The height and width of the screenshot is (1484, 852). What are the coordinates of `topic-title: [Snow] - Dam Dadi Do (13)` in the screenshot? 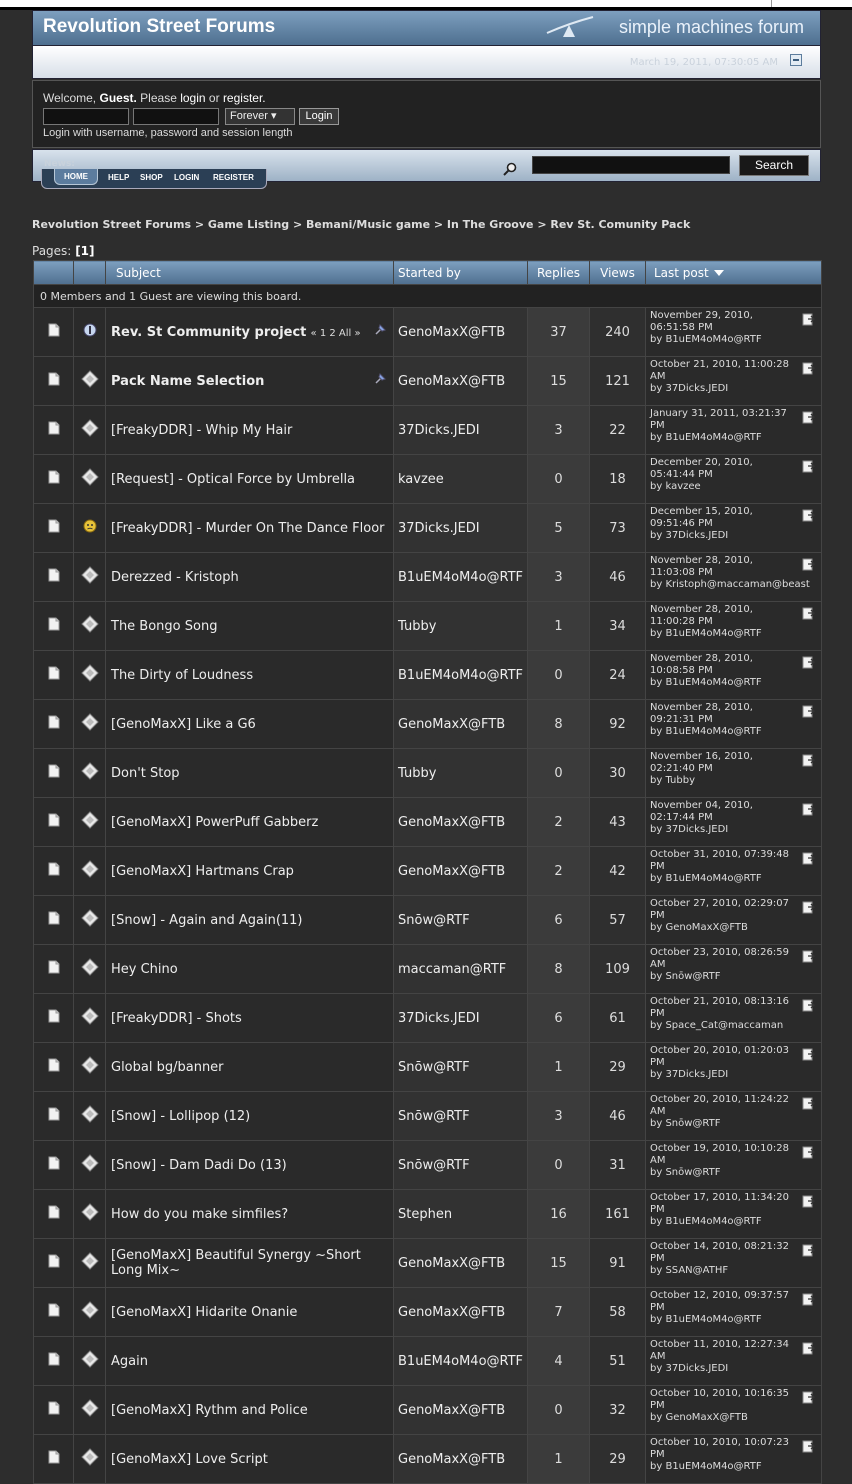 It's located at (199, 1165).